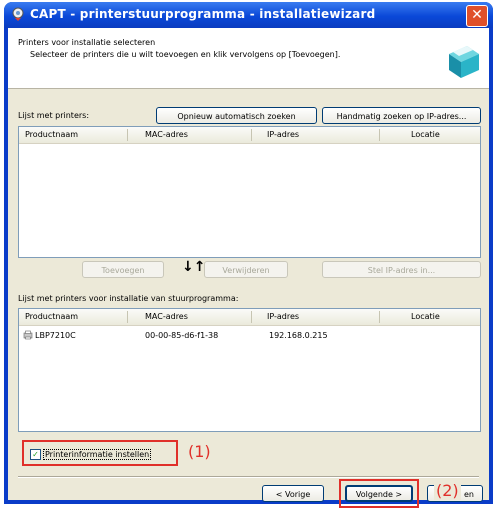  Describe the element at coordinates (182, 335) in the screenshot. I see `row-mac: 00-00-85-d6-f1-38` at that location.